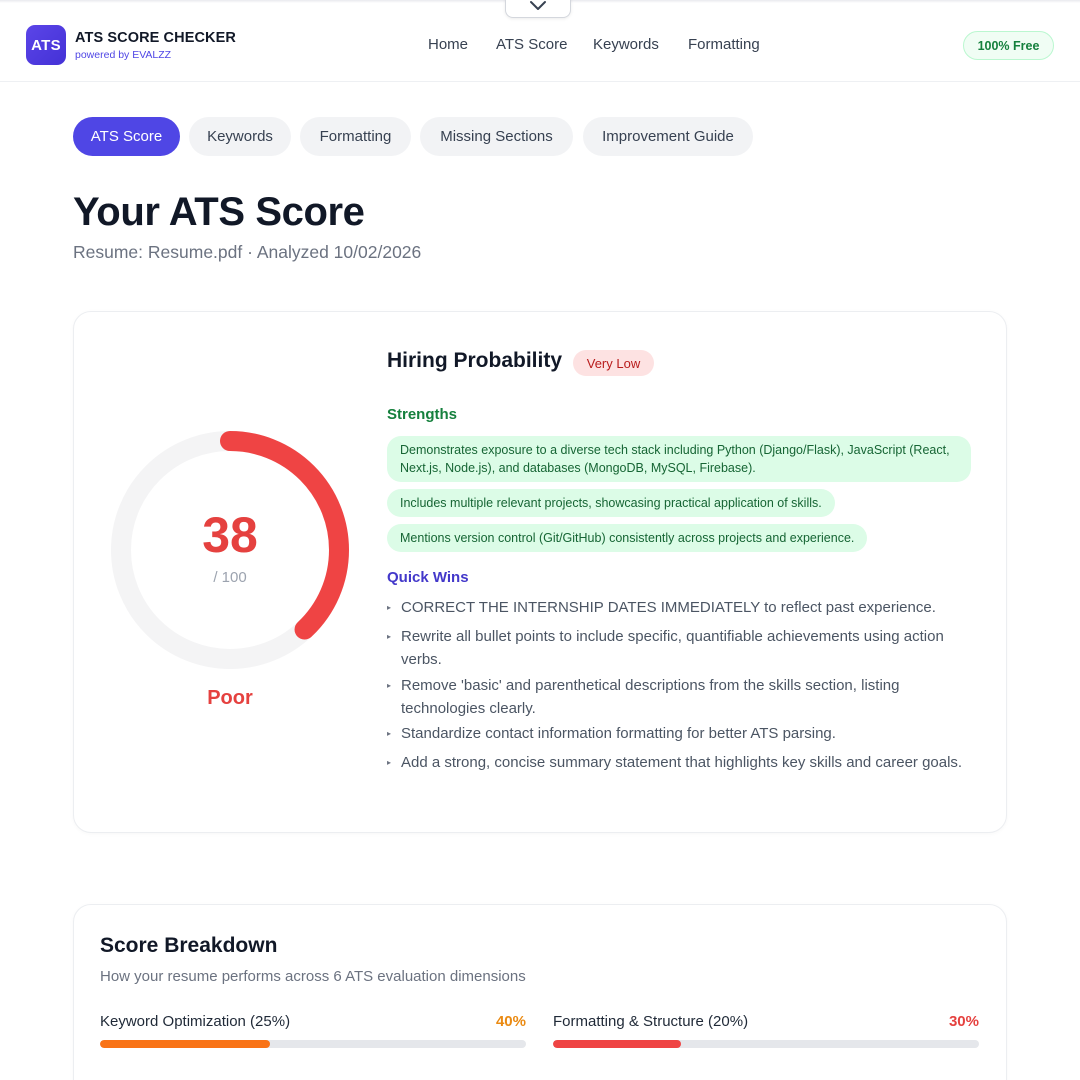  What do you see at coordinates (531, 44) in the screenshot?
I see `nav-ats-score: ATS Score` at bounding box center [531, 44].